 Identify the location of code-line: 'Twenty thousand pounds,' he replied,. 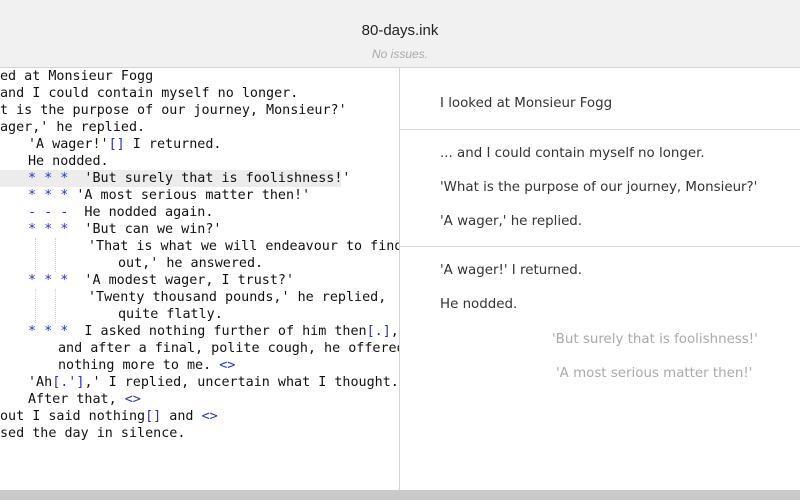
(237, 297).